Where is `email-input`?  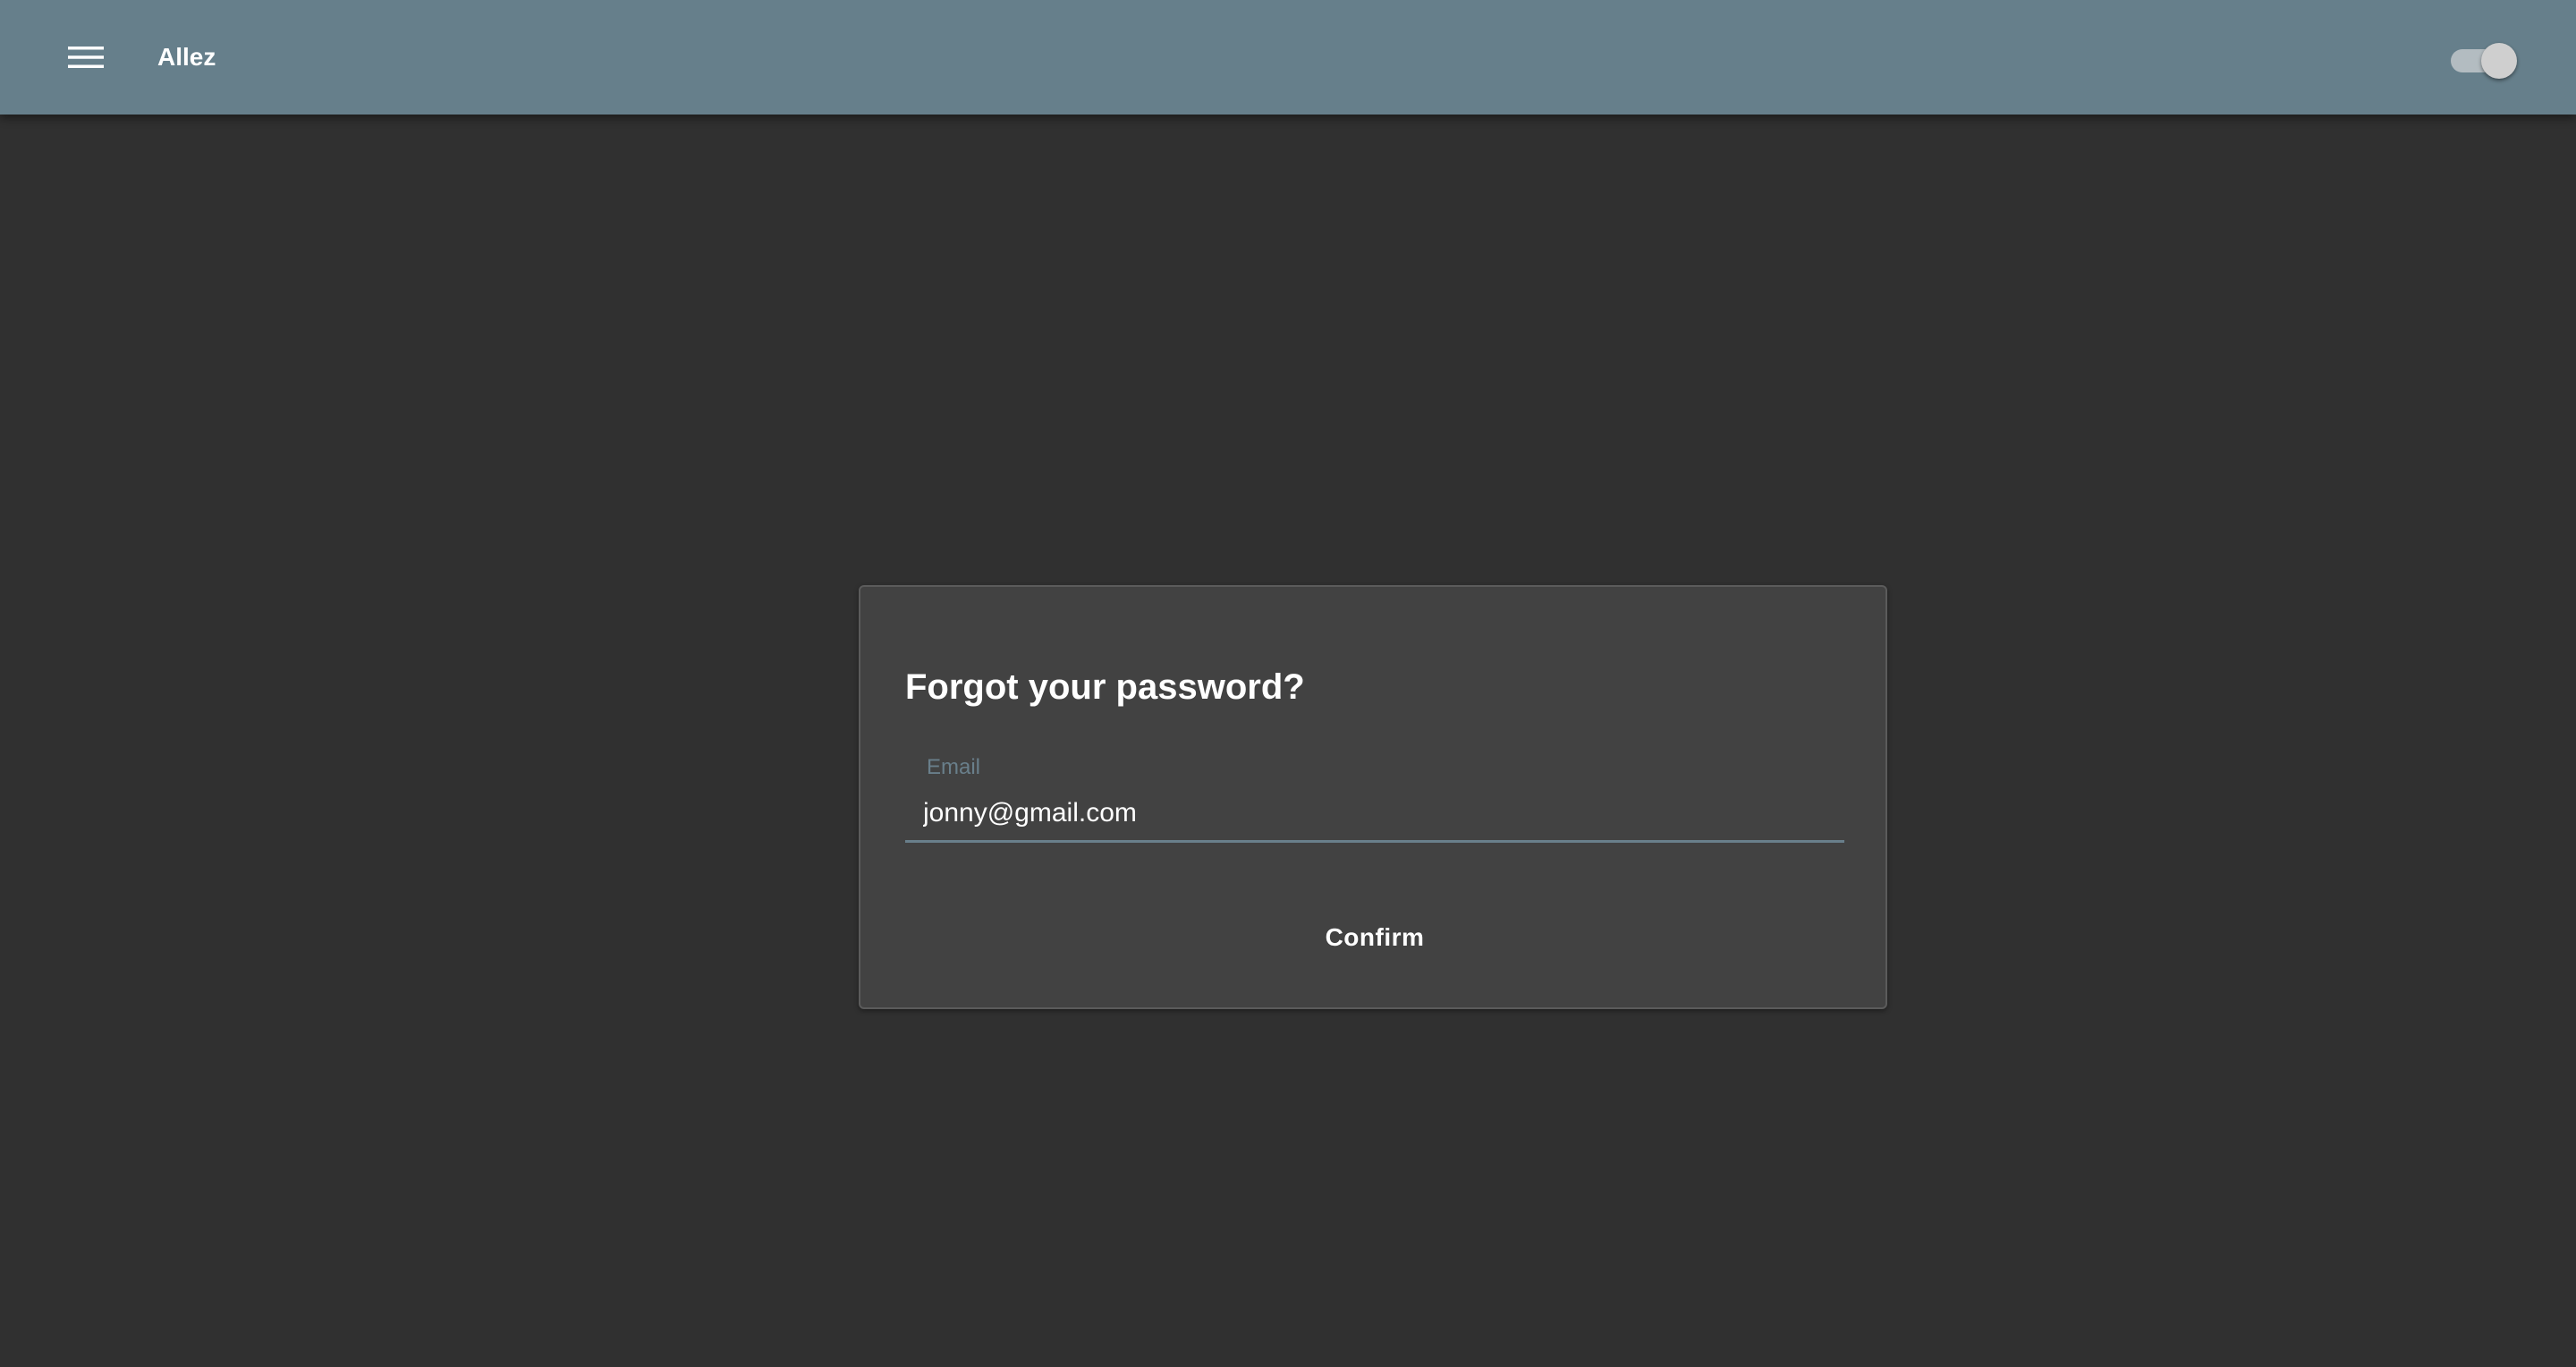 email-input is located at coordinates (1374, 814).